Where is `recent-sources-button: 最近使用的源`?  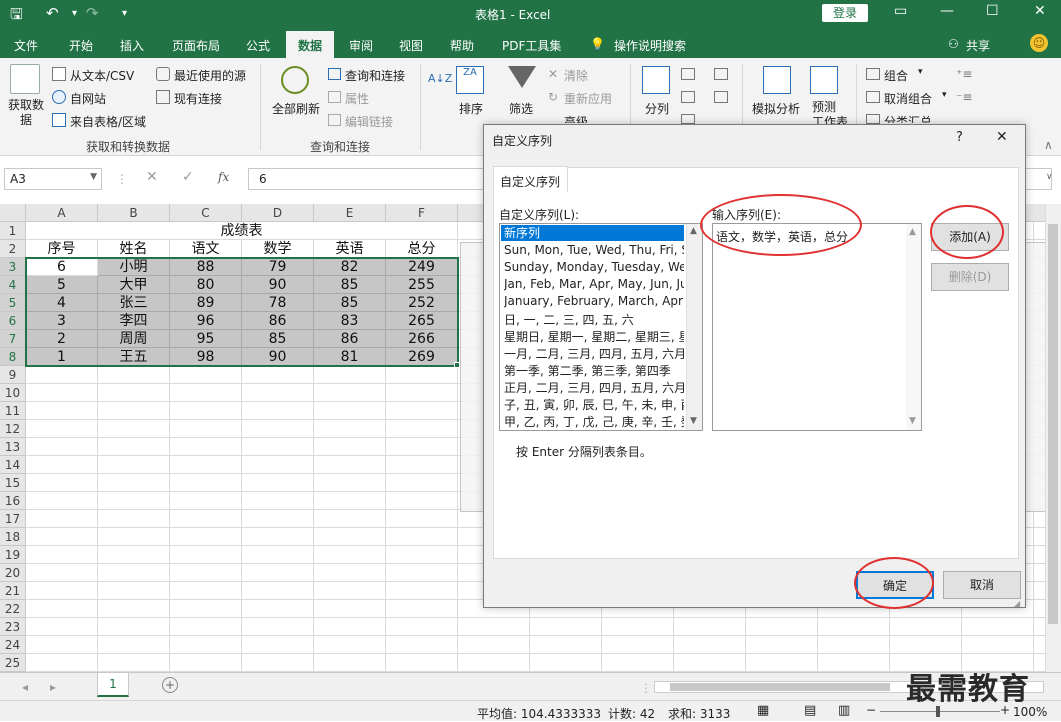 recent-sources-button: 最近使用的源 is located at coordinates (210, 75).